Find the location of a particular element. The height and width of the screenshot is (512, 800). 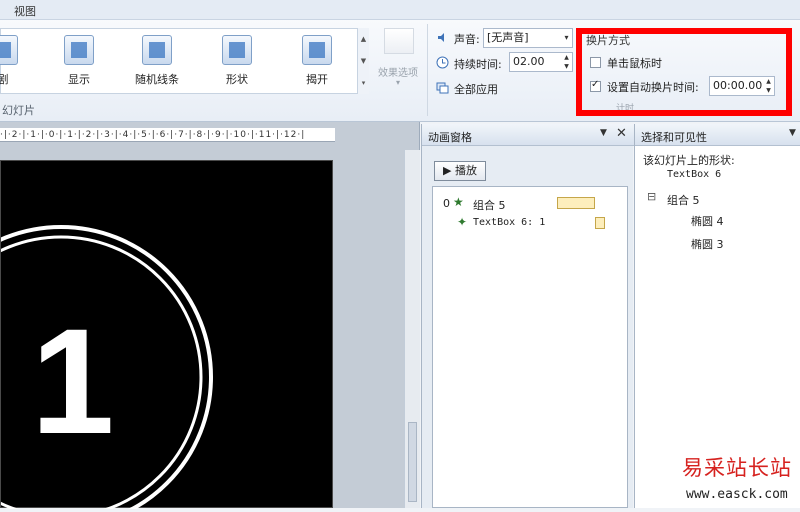

watermark-url: www.easck.com is located at coordinates (737, 494).